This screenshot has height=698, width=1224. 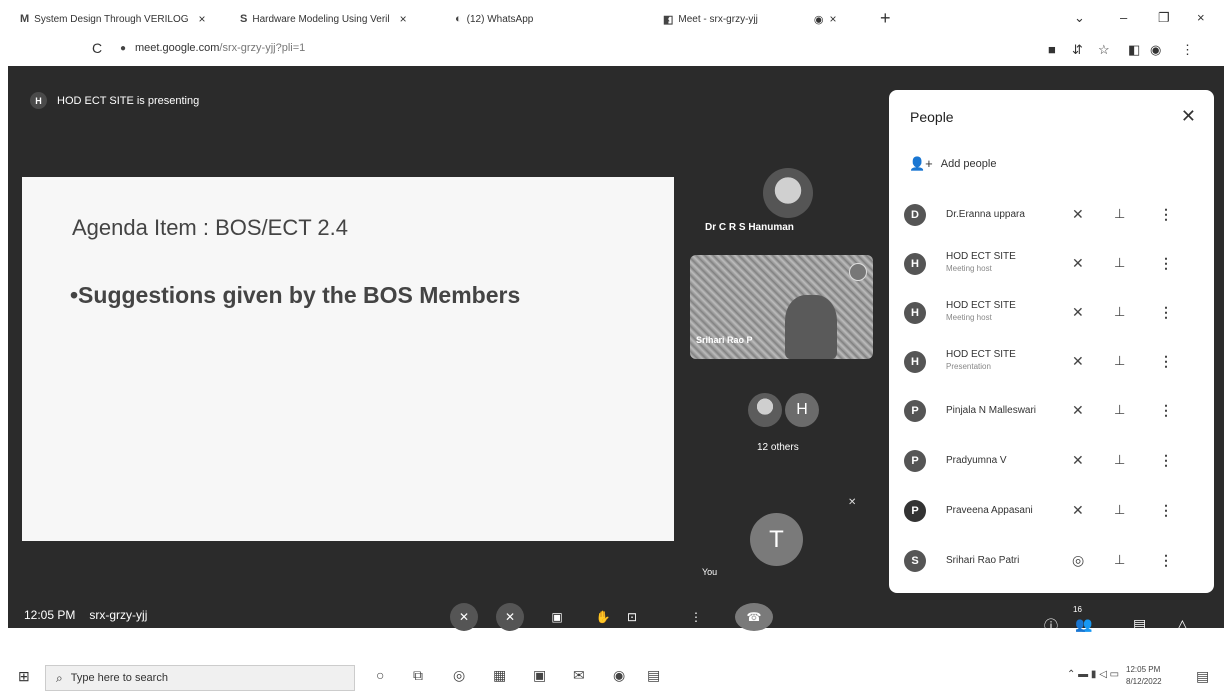 What do you see at coordinates (749, 227) in the screenshot?
I see `participant-tile-name: Dr C R S Hanuman` at bounding box center [749, 227].